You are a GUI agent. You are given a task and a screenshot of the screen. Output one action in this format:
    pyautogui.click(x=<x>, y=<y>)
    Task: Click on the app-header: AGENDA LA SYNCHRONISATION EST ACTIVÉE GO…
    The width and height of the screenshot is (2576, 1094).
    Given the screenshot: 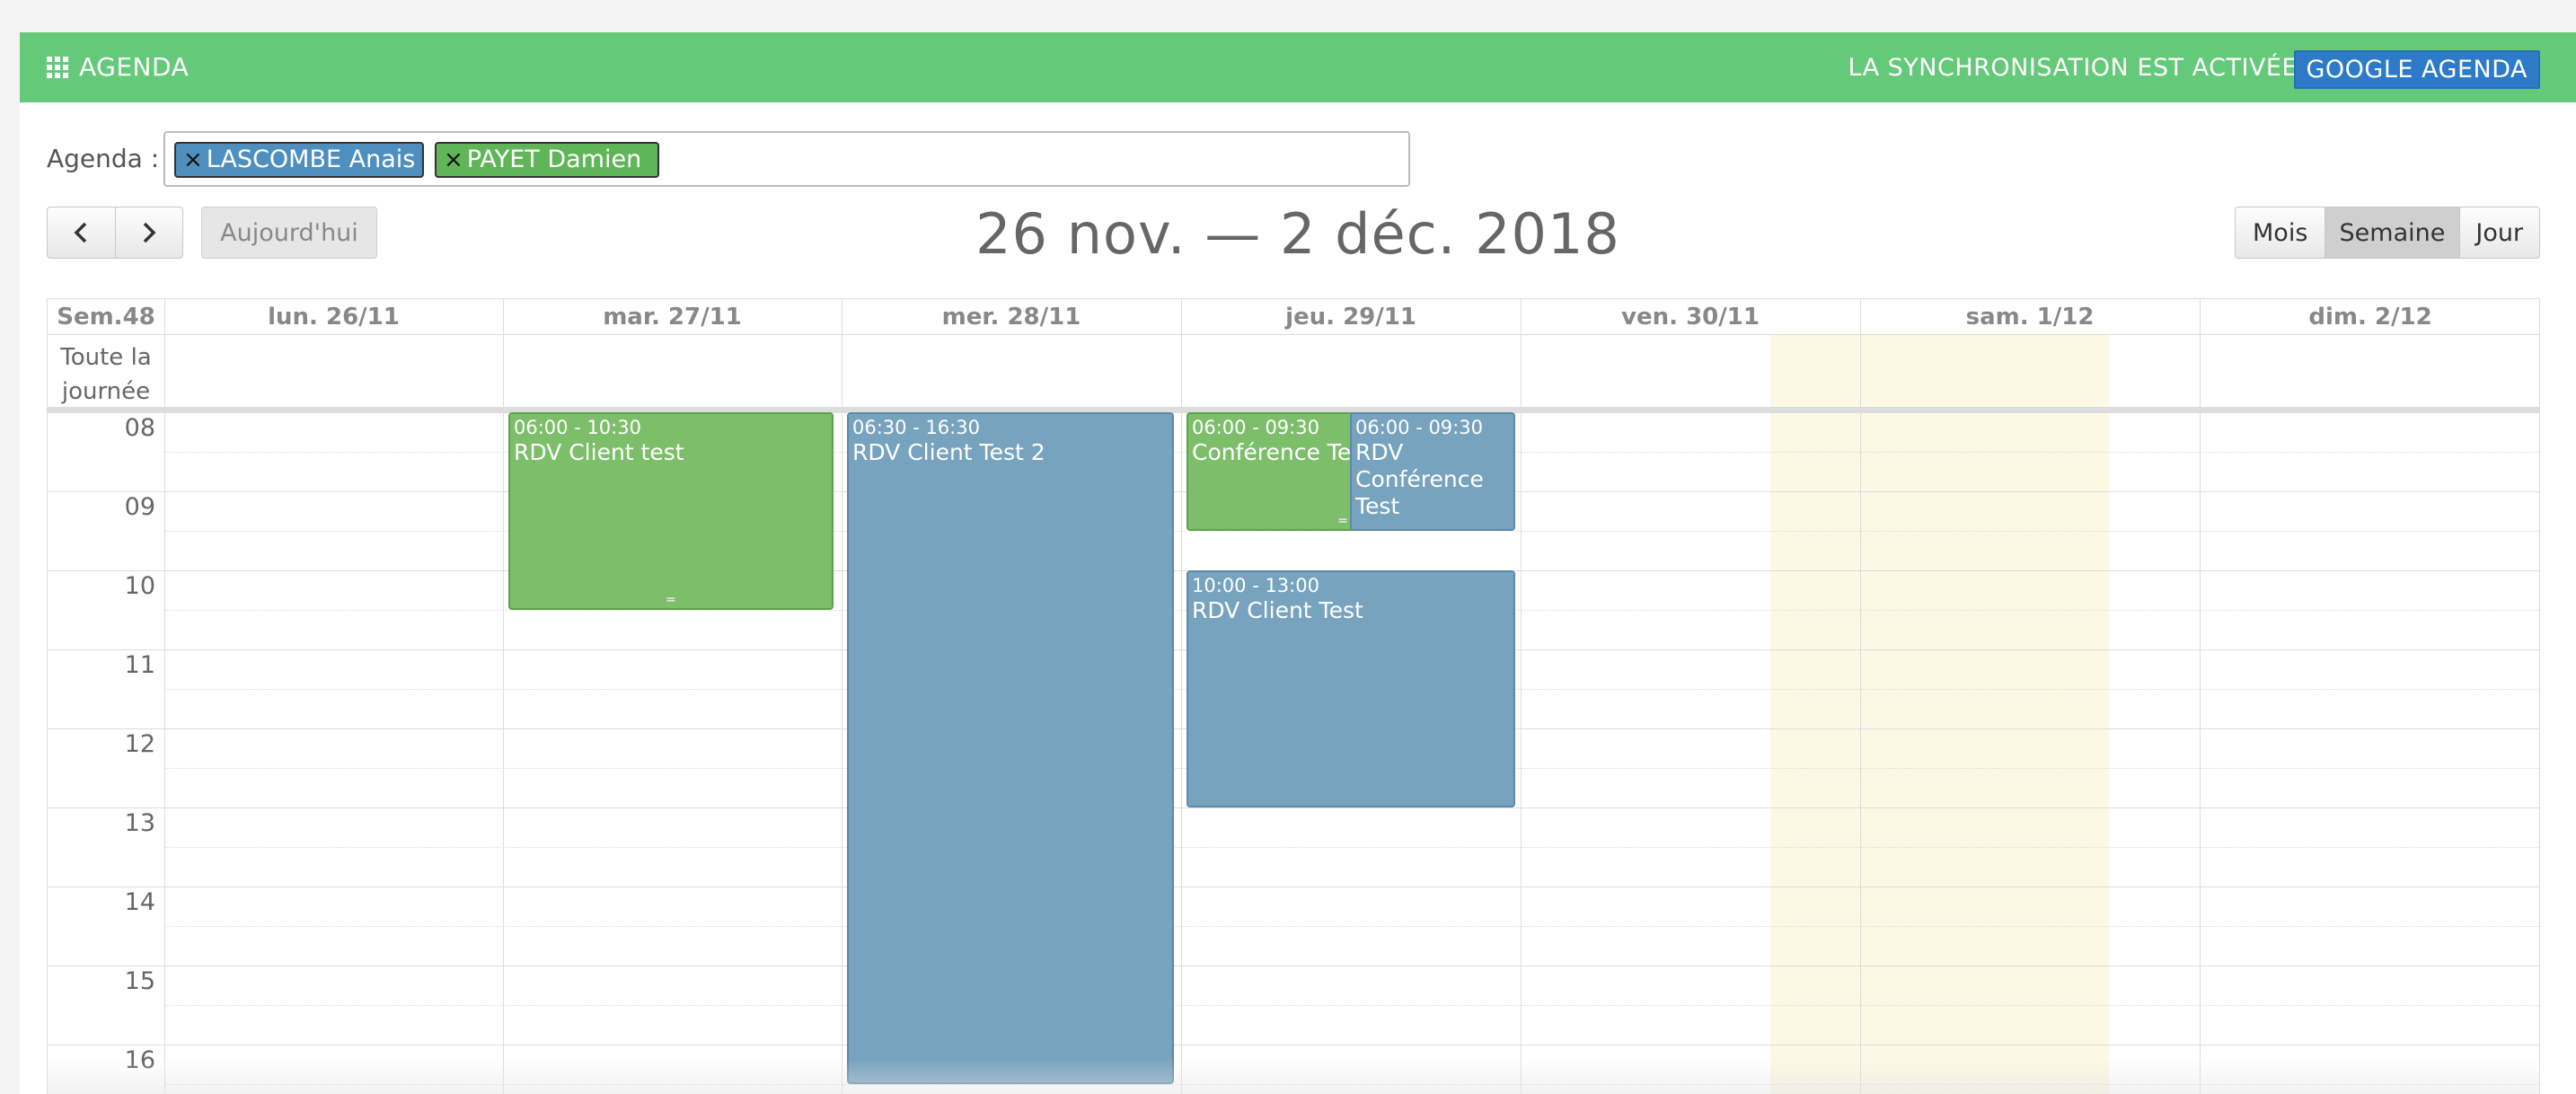 What is the action you would take?
    pyautogui.click(x=1298, y=67)
    